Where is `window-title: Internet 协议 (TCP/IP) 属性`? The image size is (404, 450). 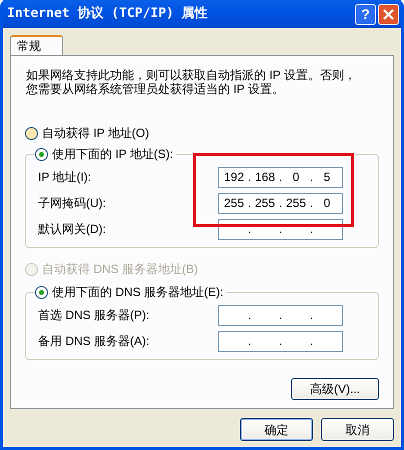 window-title: Internet 协议 (TCP/IP) 属性 is located at coordinates (107, 14).